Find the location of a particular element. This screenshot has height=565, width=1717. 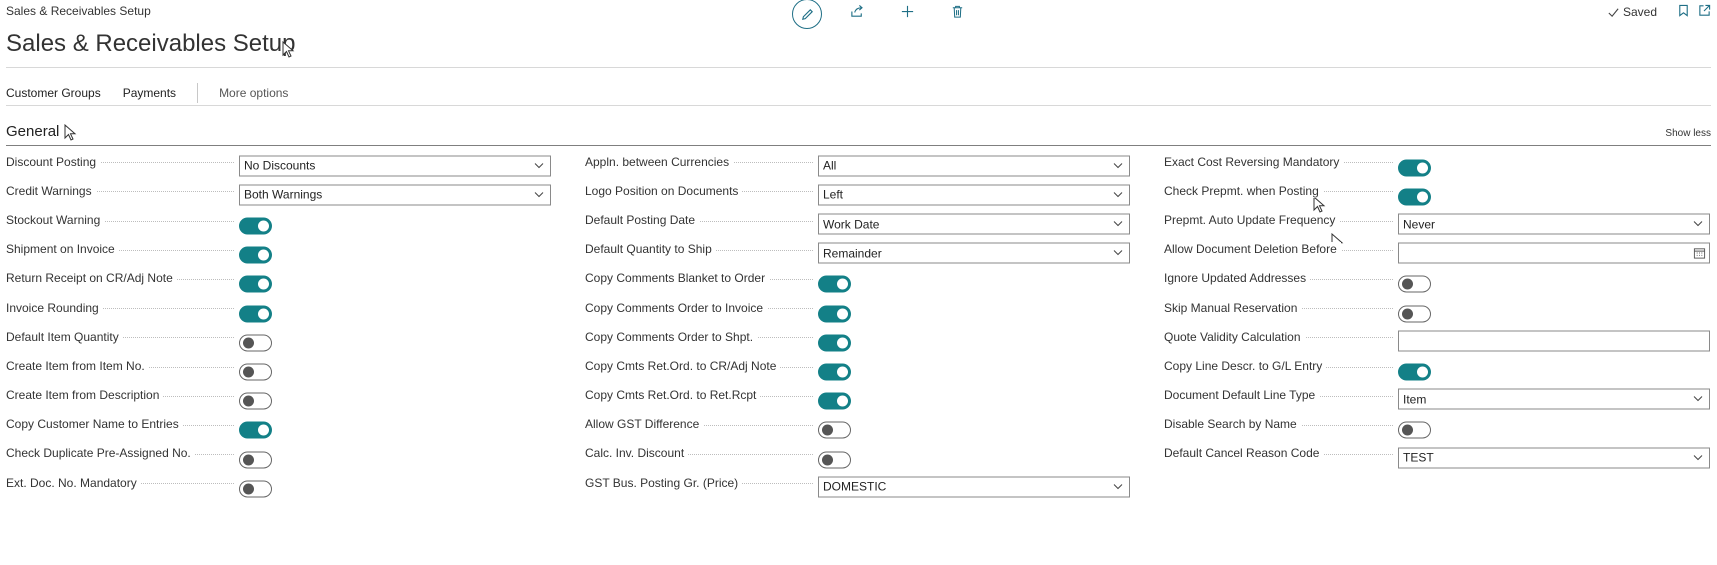

field-label: Exact Cost Reversing Mandatory is located at coordinates (1278, 161).